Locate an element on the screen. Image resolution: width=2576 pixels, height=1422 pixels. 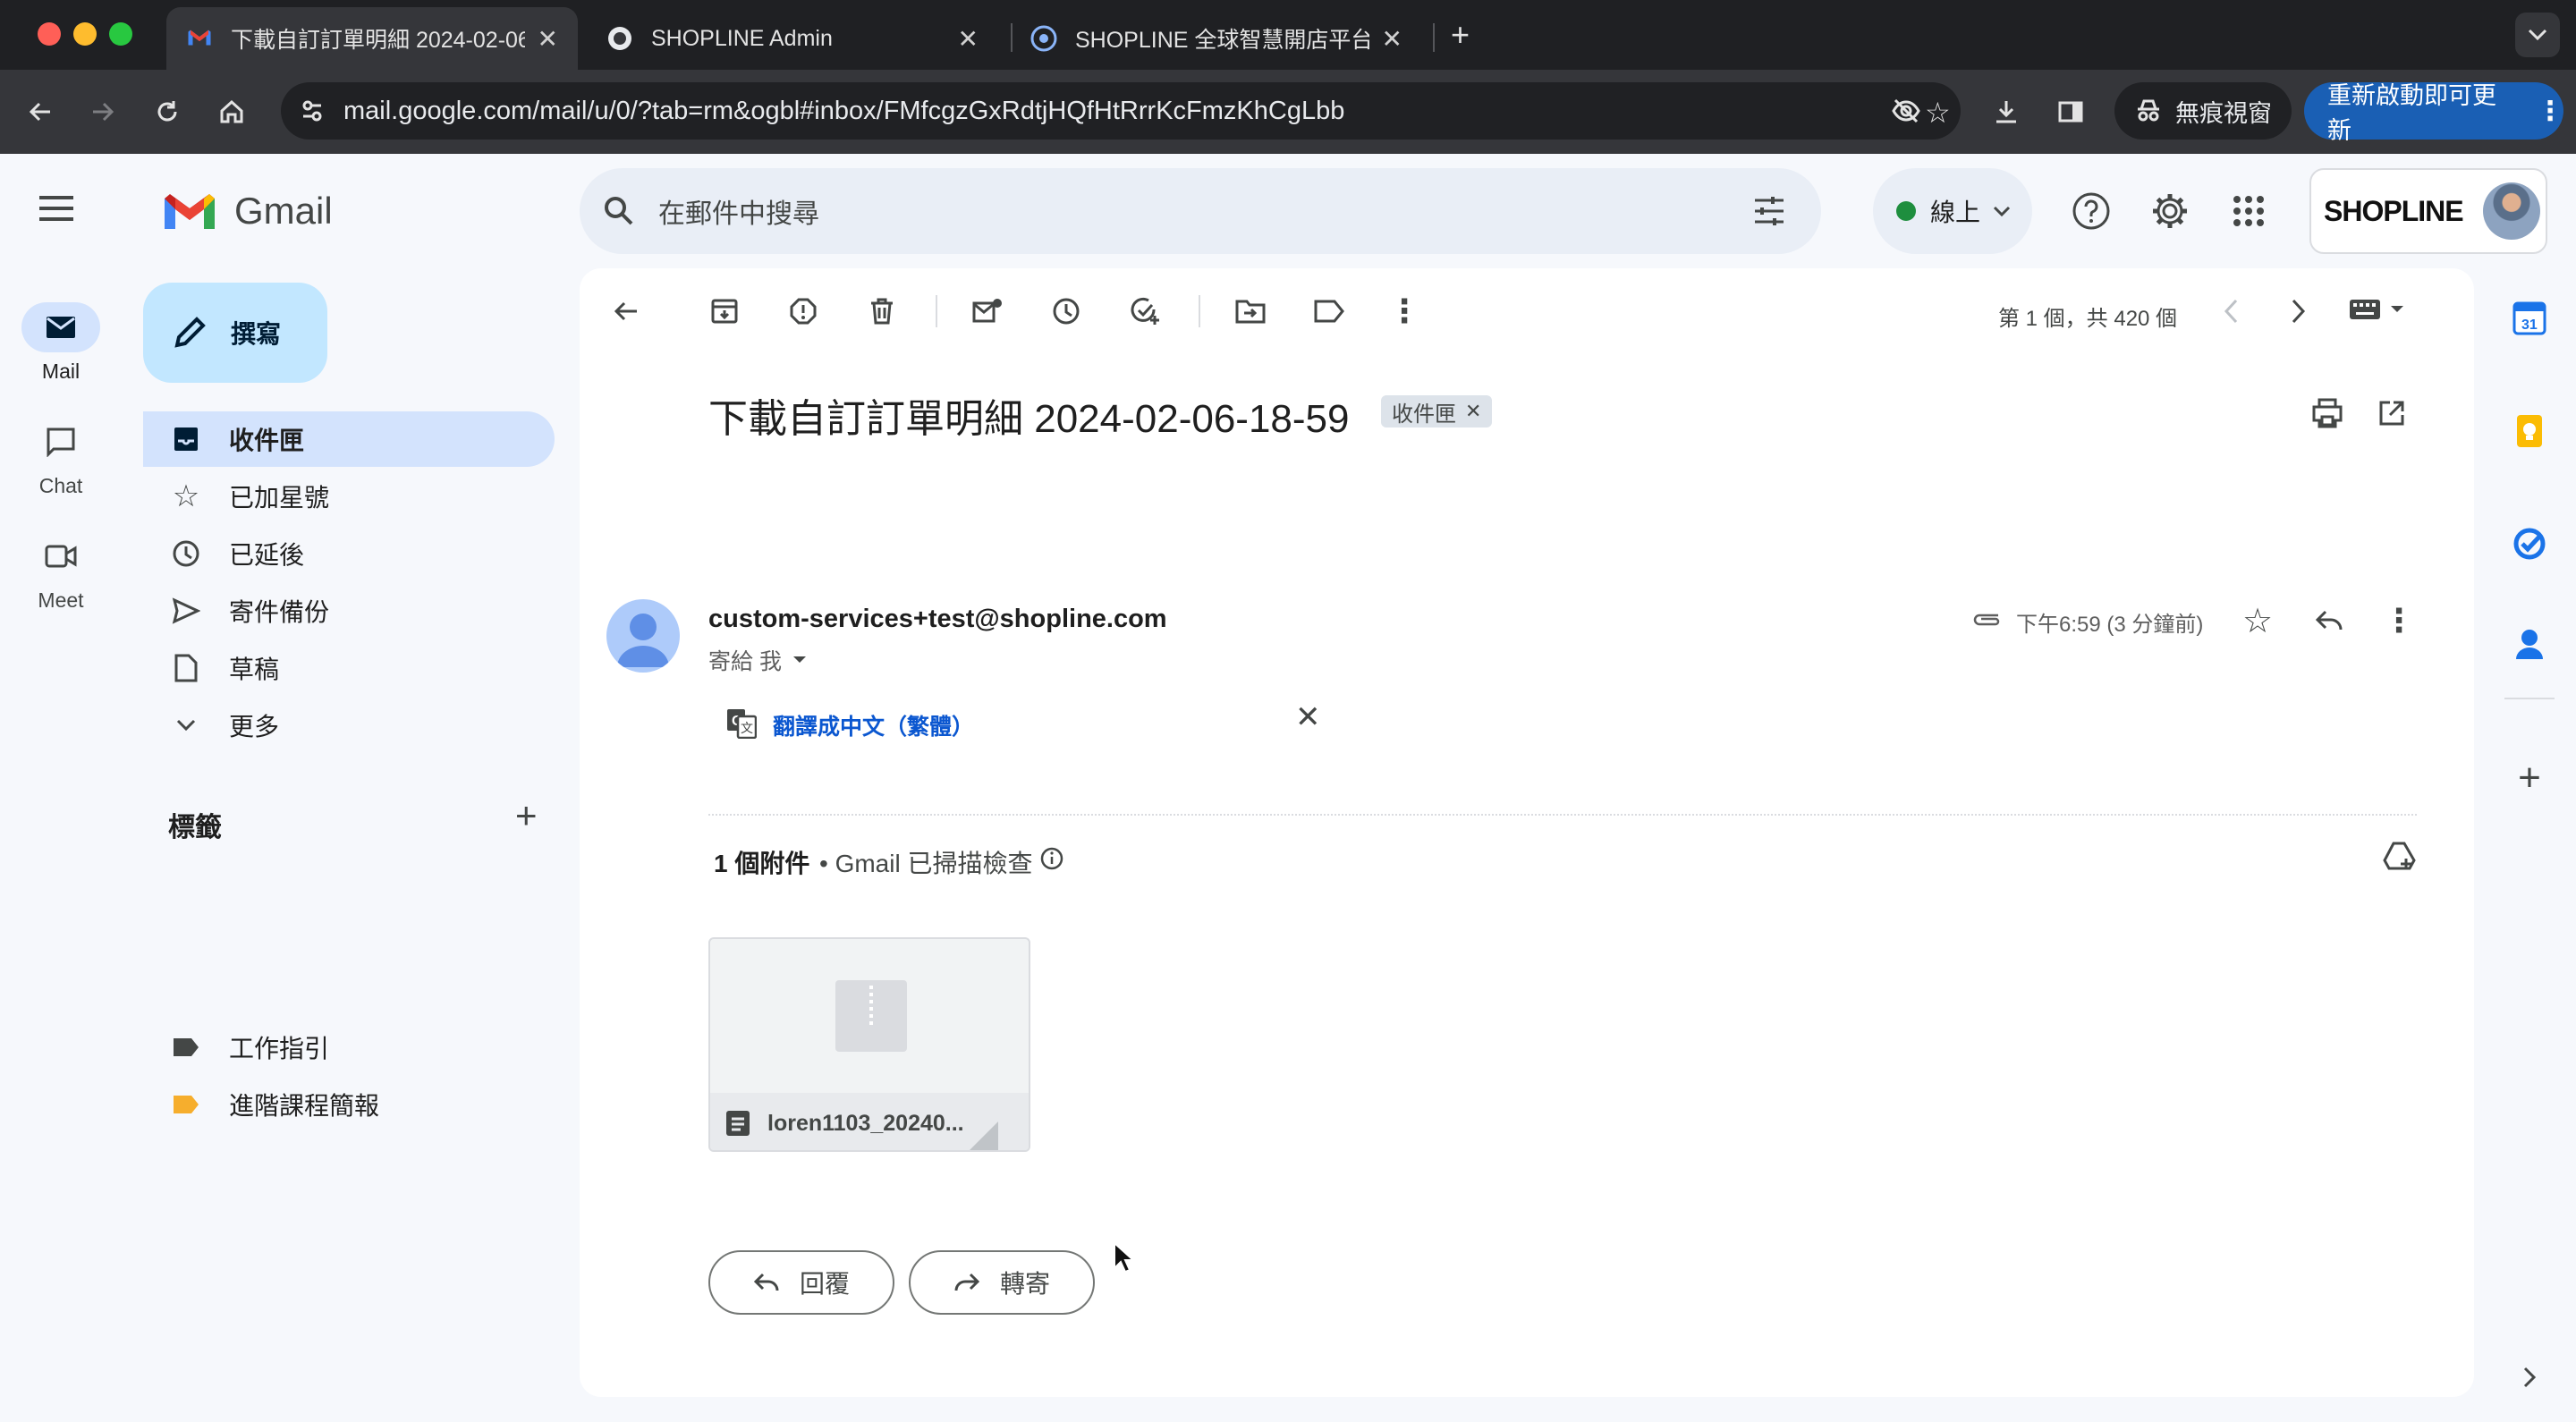
status-label: 線上 is located at coordinates (1955, 212).